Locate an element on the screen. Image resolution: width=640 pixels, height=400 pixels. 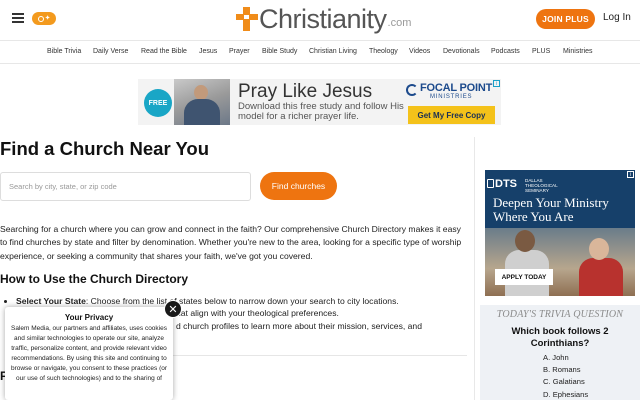
column-divider is located at coordinates (474, 268).